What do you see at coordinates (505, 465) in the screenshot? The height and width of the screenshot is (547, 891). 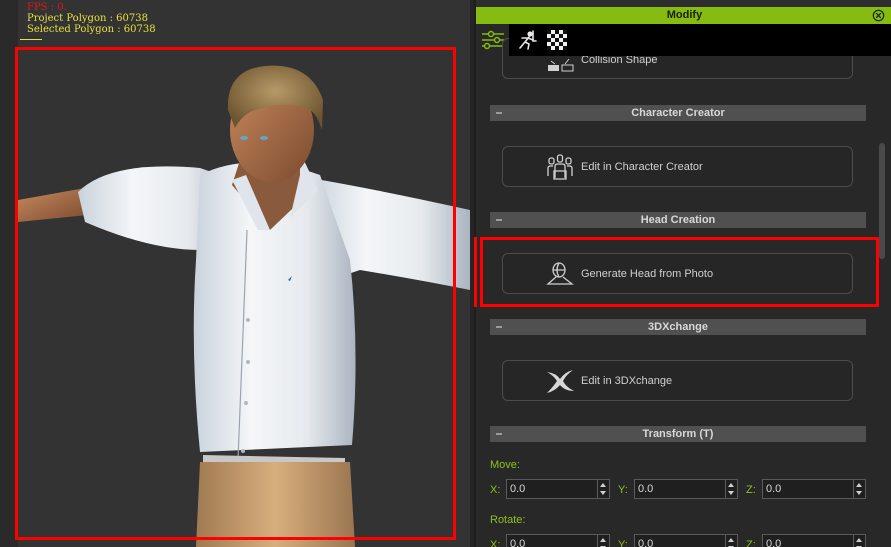 I see `move-label: Move:` at bounding box center [505, 465].